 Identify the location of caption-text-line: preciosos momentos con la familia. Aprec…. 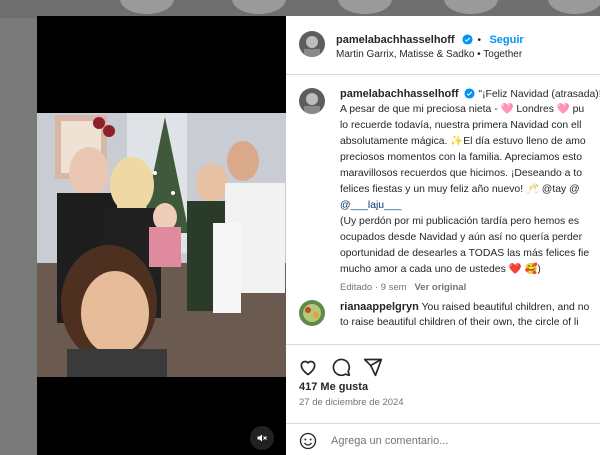
(461, 157).